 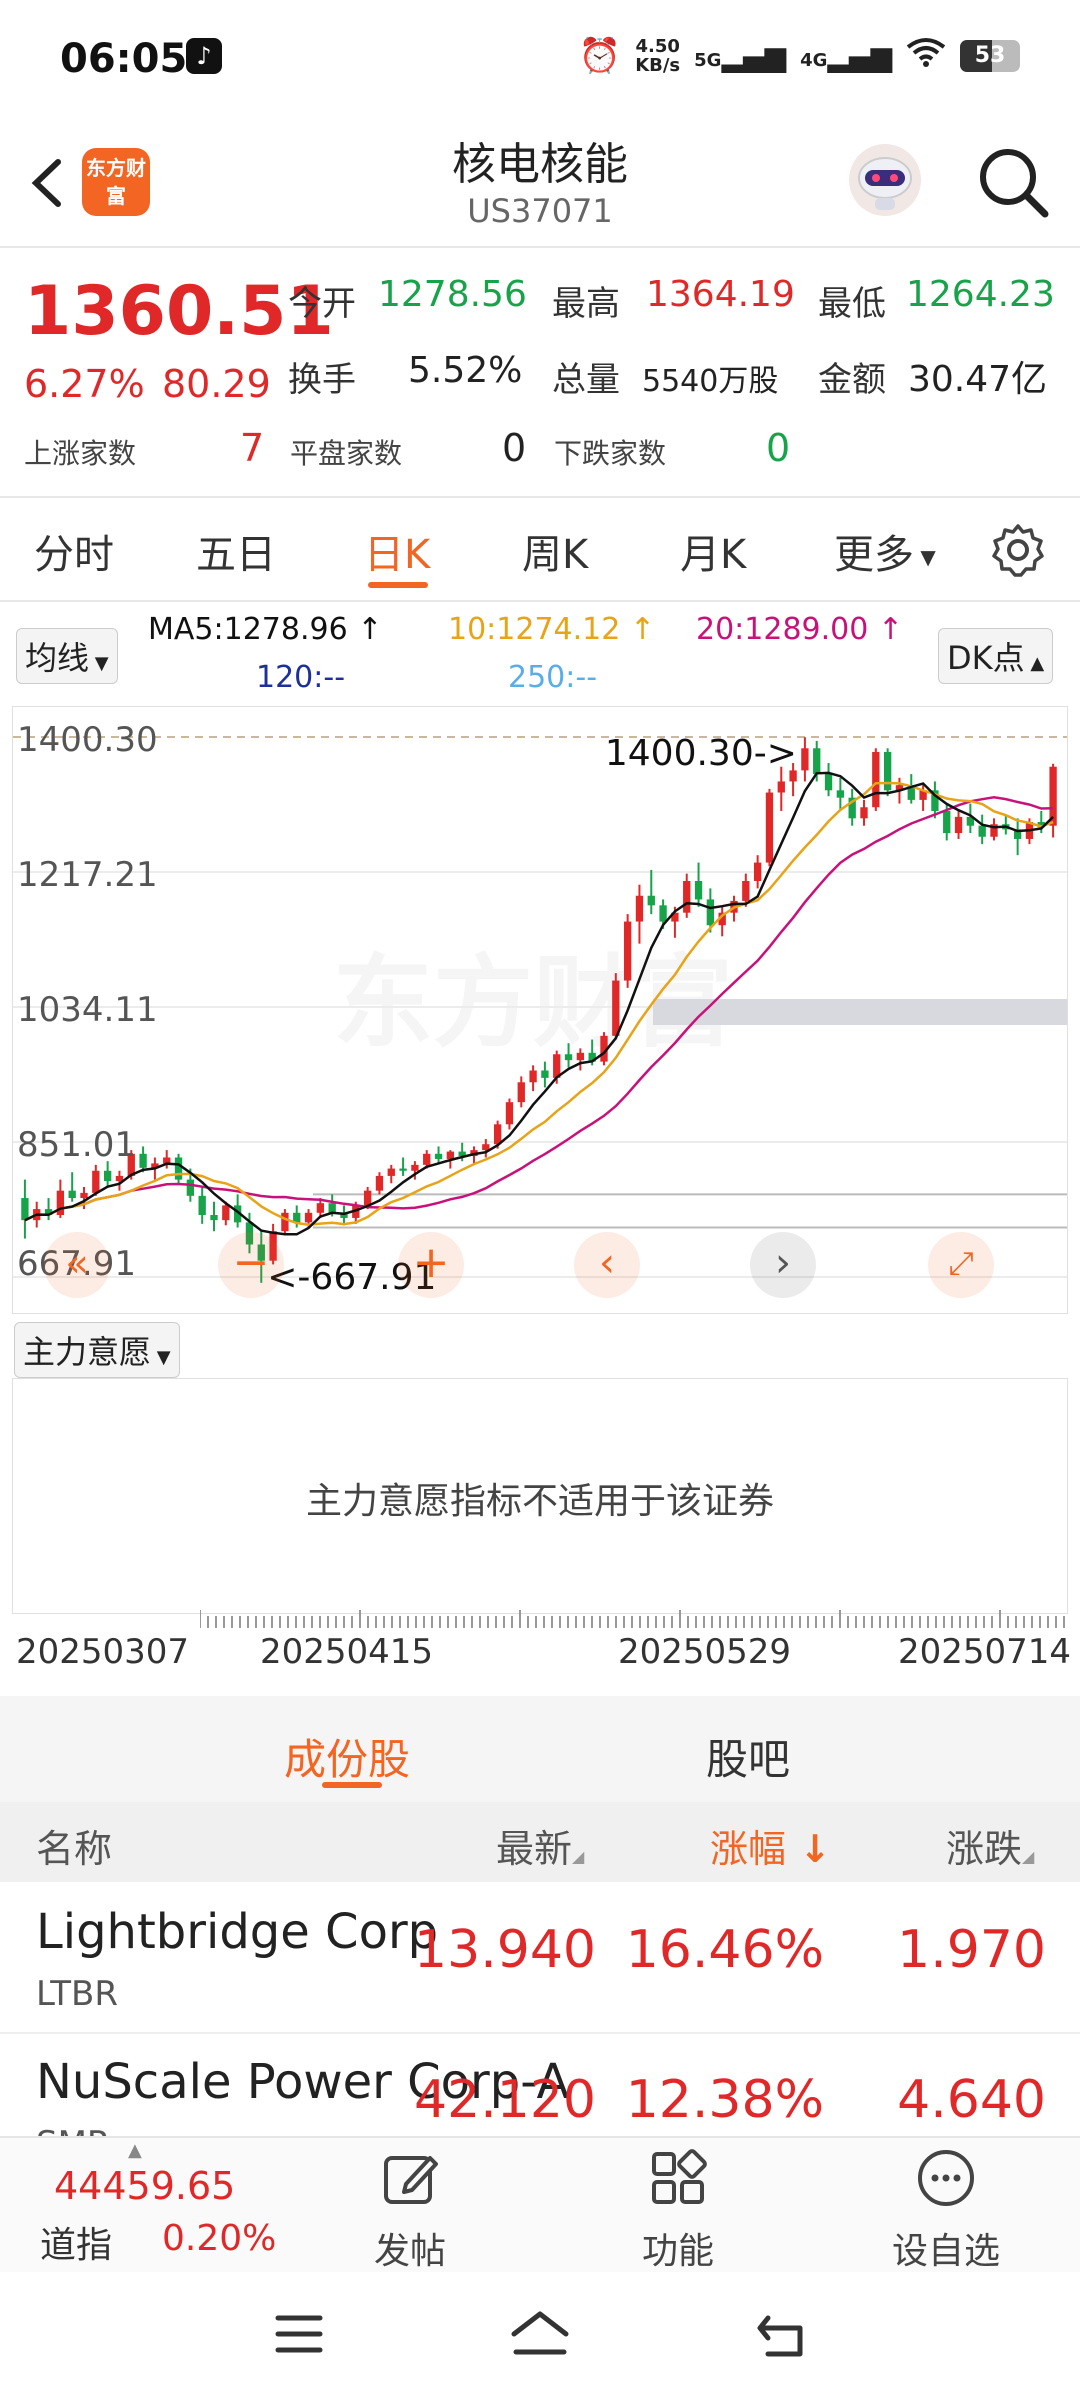 What do you see at coordinates (465, 370) in the screenshot?
I see `turnover-value: 5.52%` at bounding box center [465, 370].